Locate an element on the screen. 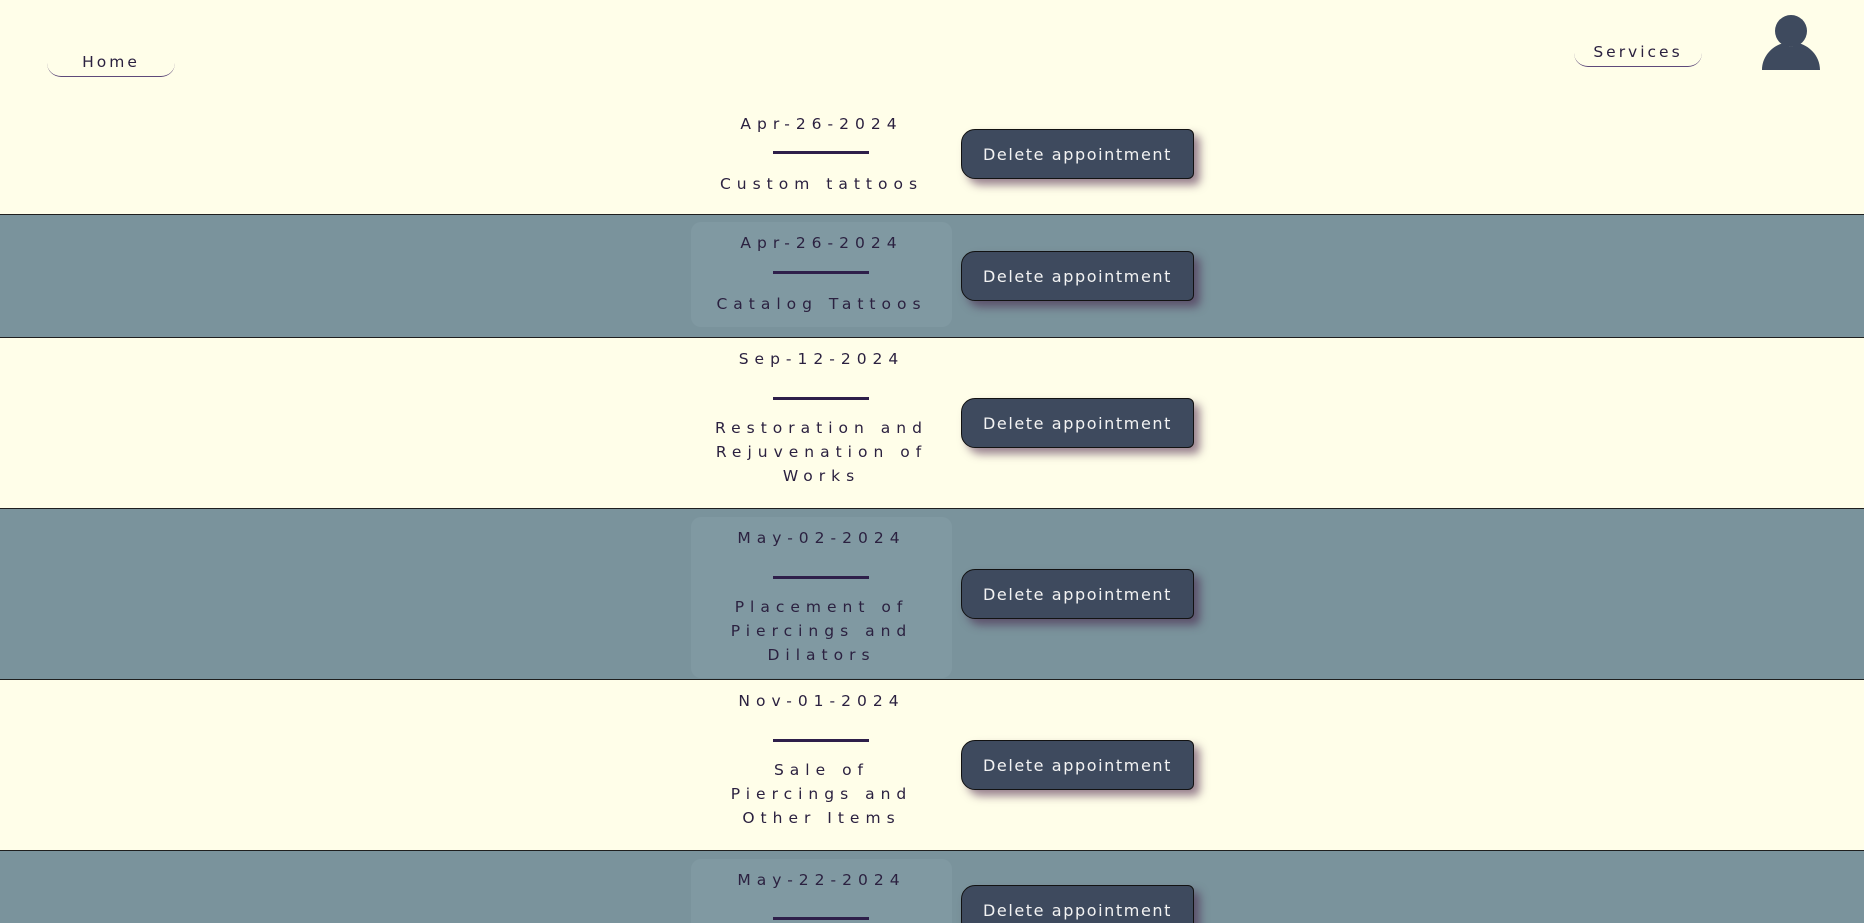  nav-services-link: Services is located at coordinates (1638, 53).